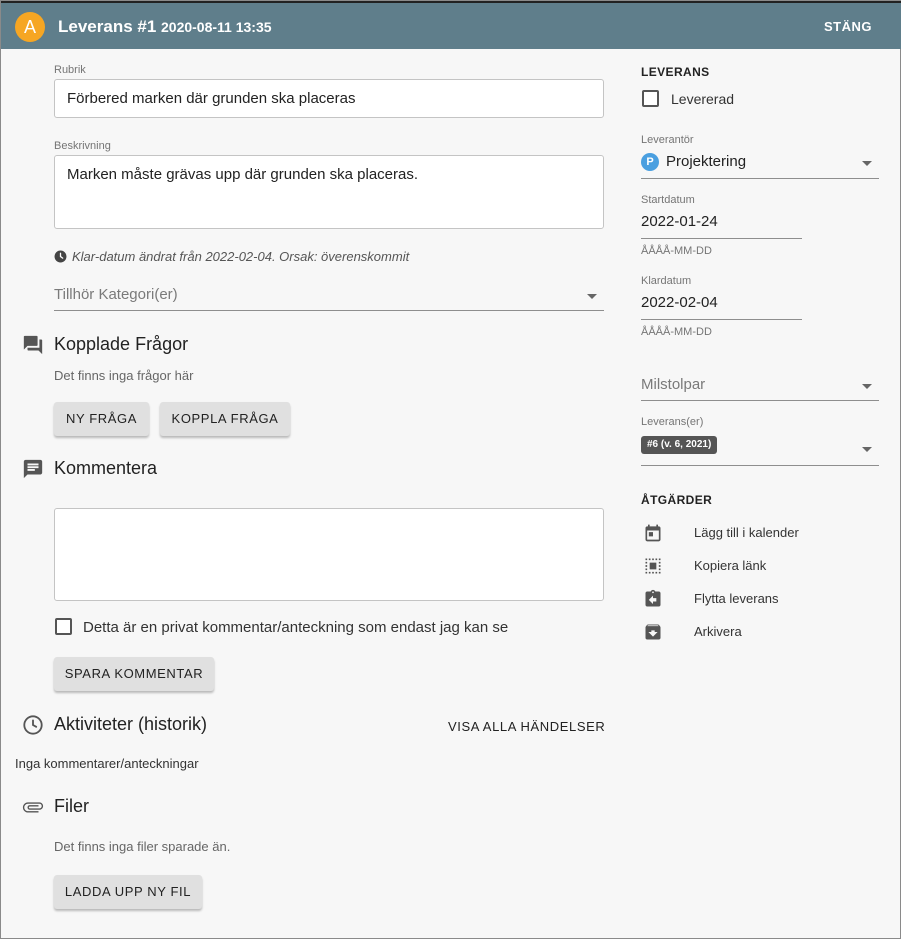  What do you see at coordinates (60, 256) in the screenshot?
I see `clock-icon` at bounding box center [60, 256].